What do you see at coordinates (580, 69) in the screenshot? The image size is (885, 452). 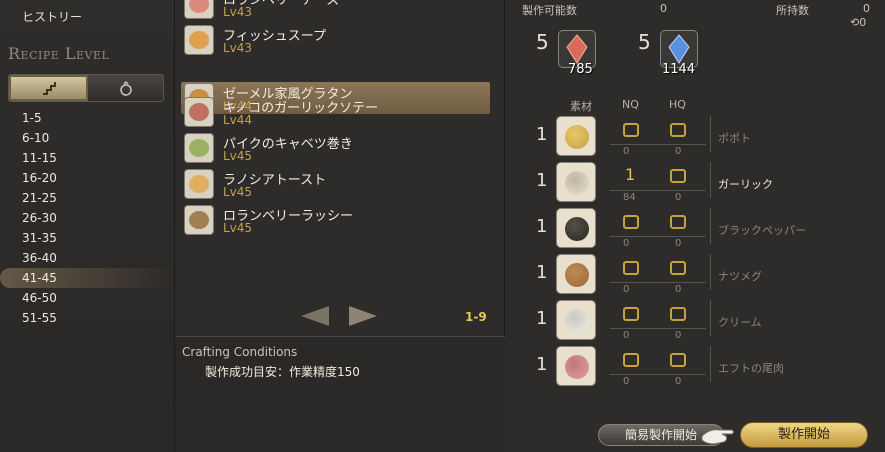 I see `crystal-owned: 785` at bounding box center [580, 69].